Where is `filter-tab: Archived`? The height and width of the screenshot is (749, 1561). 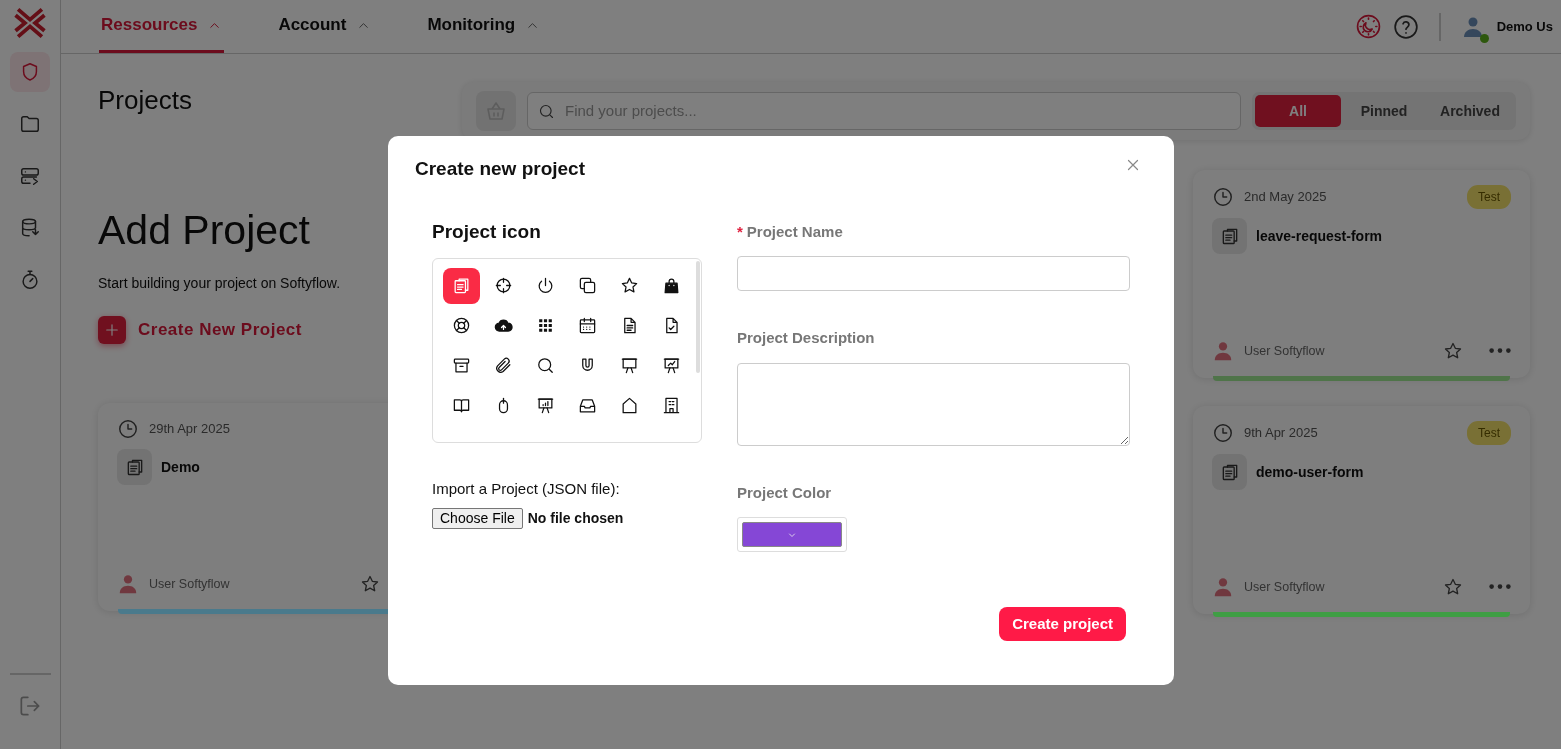
filter-tab: Archived is located at coordinates (1470, 111).